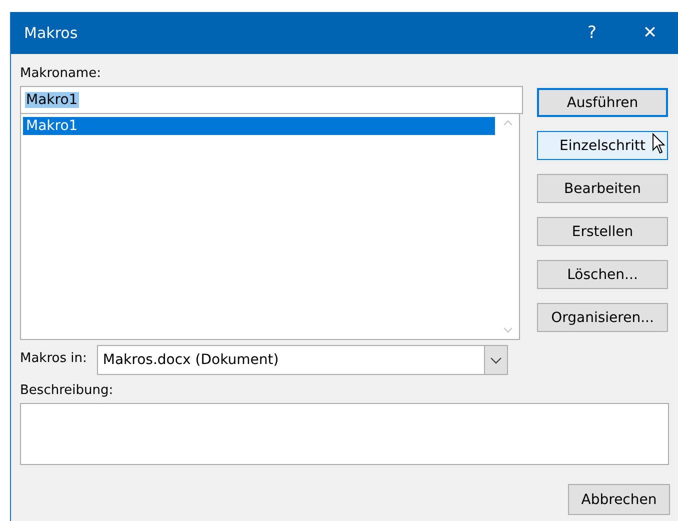 Image resolution: width=678 pixels, height=521 pixels. I want to click on macro-action-button: Einzelschritt, so click(602, 145).